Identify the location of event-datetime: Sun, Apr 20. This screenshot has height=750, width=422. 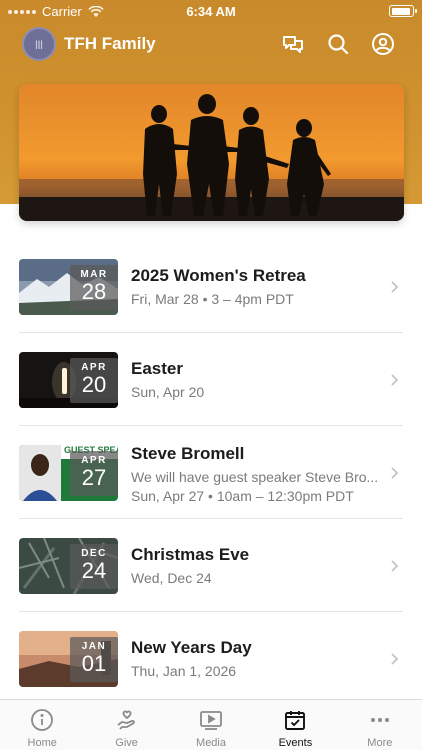
(168, 392).